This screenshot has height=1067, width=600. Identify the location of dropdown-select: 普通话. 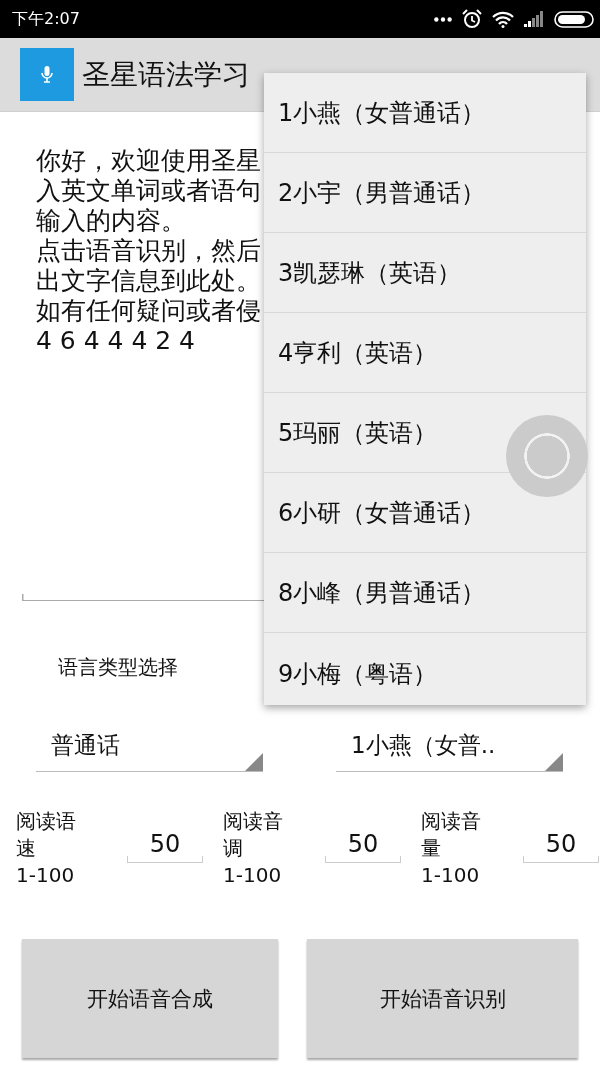
(149, 745).